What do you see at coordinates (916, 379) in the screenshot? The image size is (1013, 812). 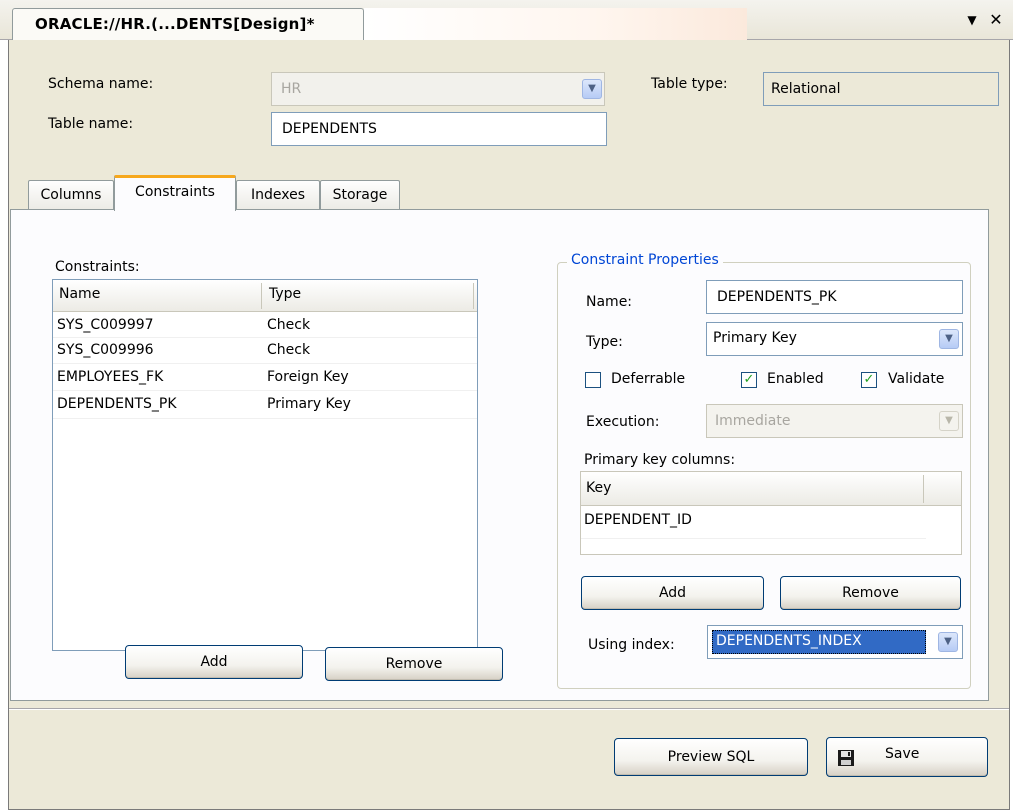 I see `validate-label: Validate` at bounding box center [916, 379].